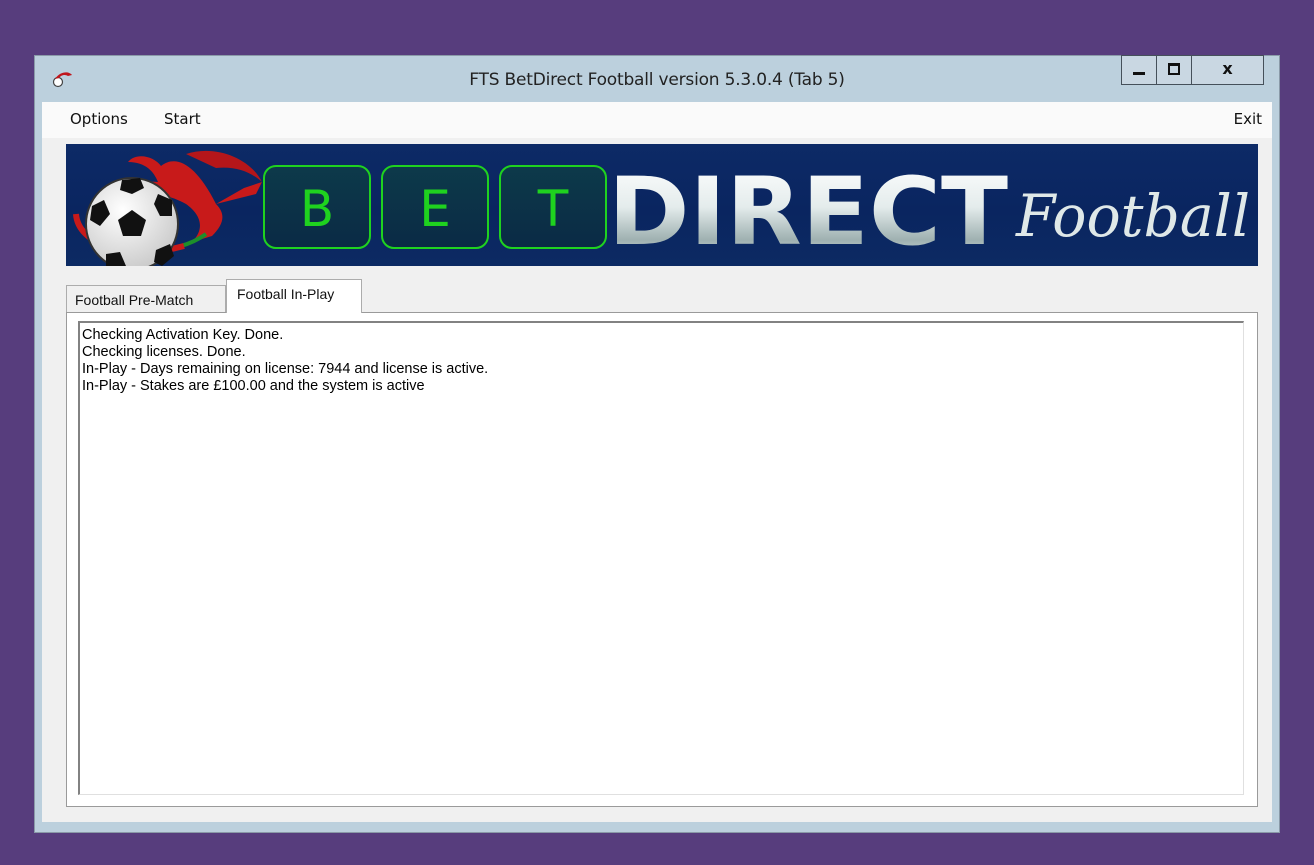 The width and height of the screenshot is (1314, 865). I want to click on banner-art: B E T DIRECT Football, so click(661, 208).